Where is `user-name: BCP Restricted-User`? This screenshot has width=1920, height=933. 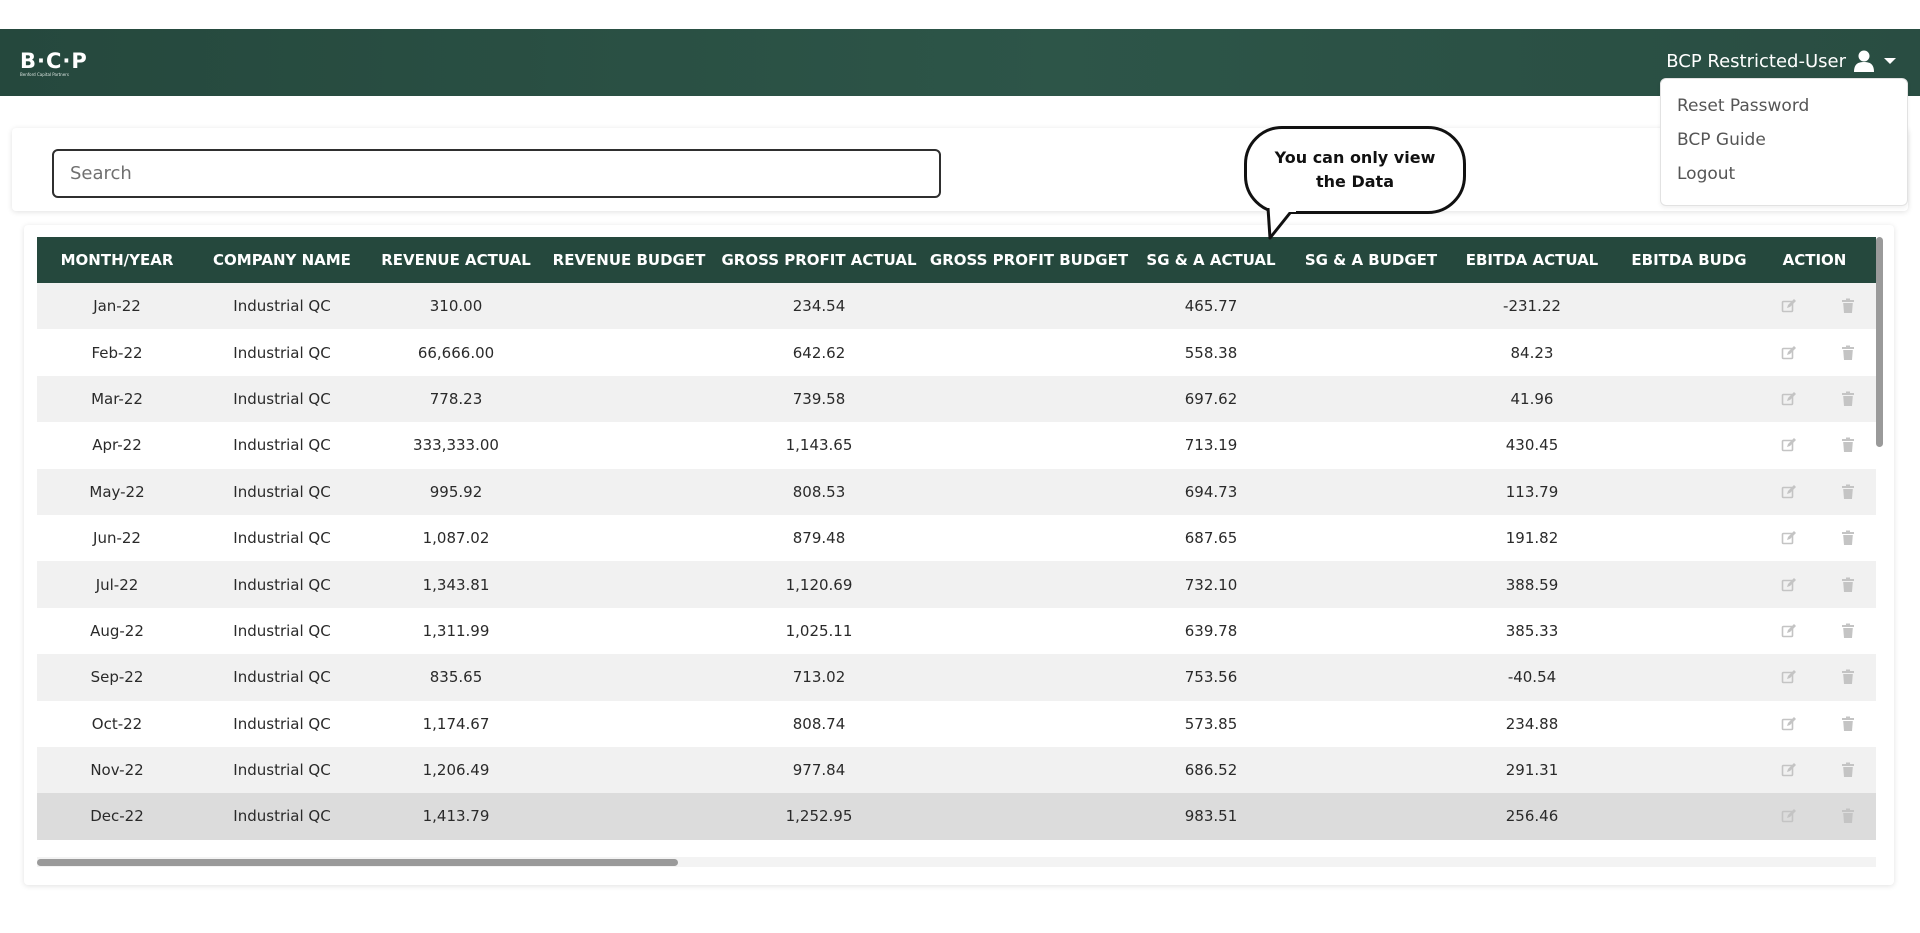
user-name: BCP Restricted-User is located at coordinates (1756, 61).